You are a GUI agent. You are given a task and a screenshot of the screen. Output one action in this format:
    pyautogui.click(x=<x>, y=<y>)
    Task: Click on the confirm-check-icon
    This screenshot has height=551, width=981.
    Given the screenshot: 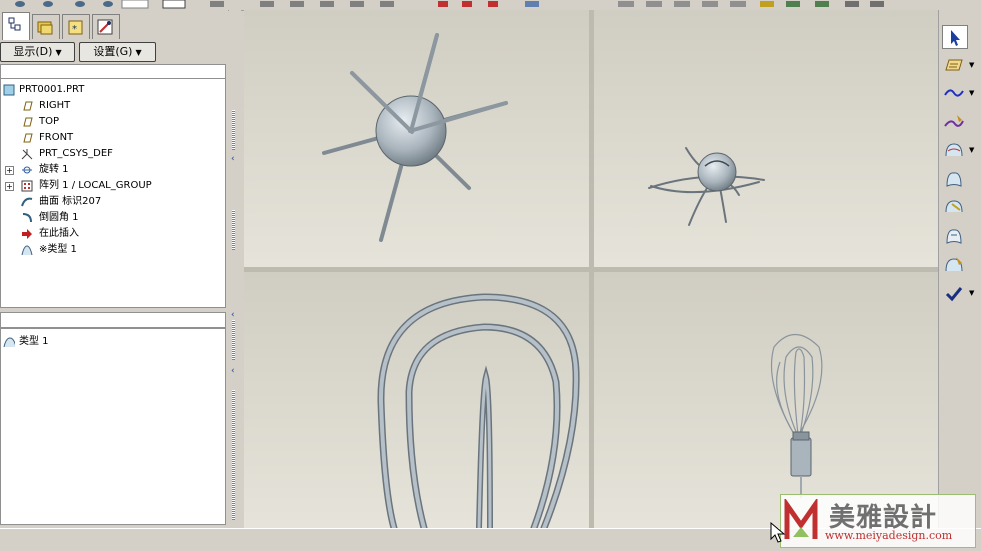 What is the action you would take?
    pyautogui.click(x=954, y=293)
    